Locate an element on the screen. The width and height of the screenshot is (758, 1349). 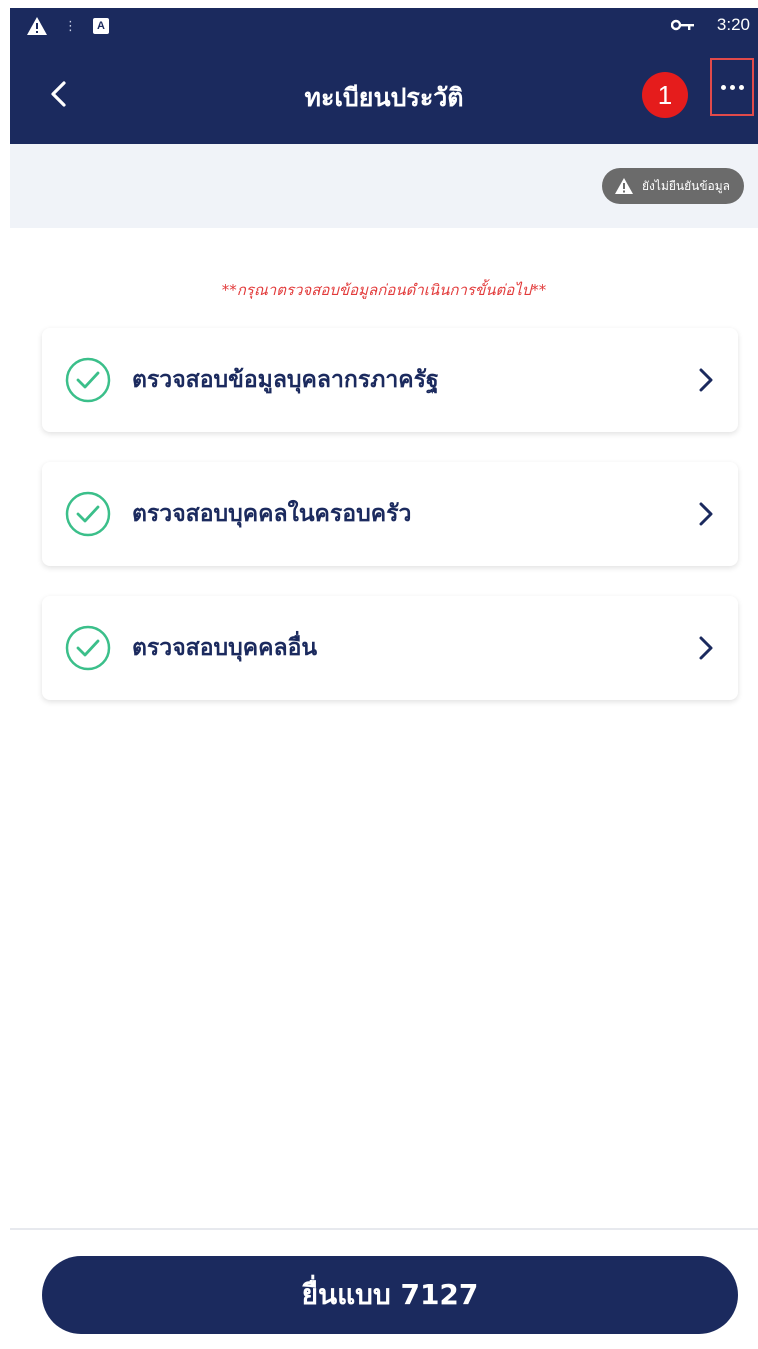
more-options-button is located at coordinates (732, 87).